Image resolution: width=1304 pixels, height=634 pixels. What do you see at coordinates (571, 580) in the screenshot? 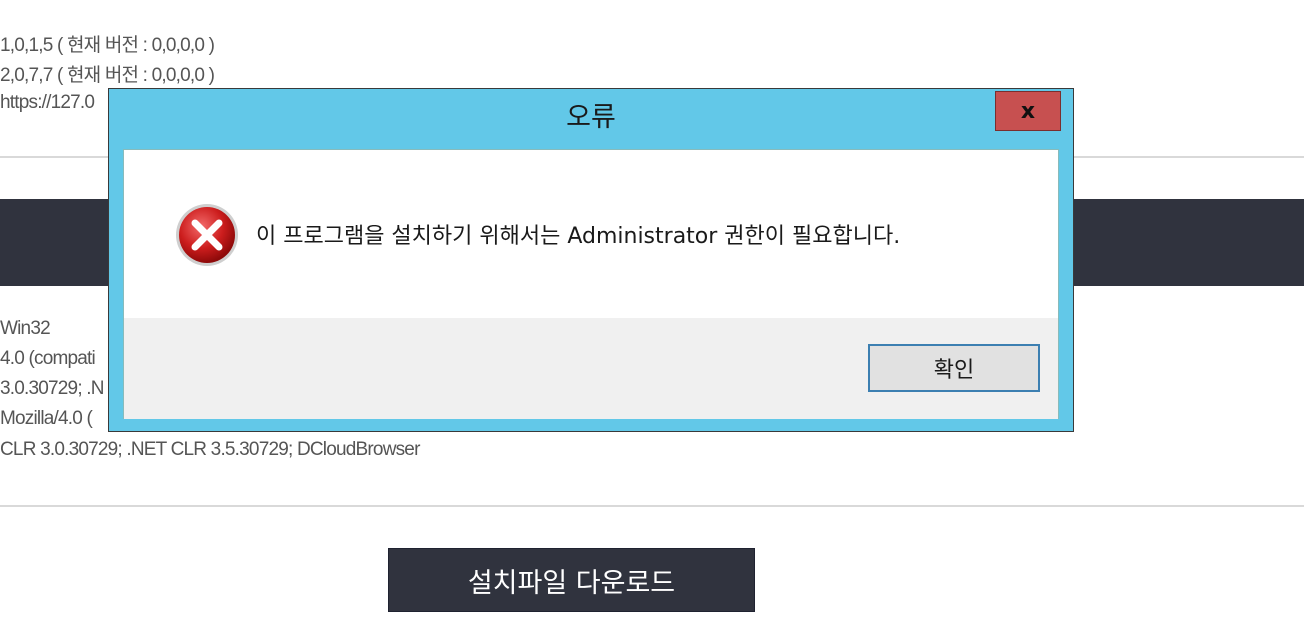
I see `download-installer-button: 설치파일 다운로드` at bounding box center [571, 580].